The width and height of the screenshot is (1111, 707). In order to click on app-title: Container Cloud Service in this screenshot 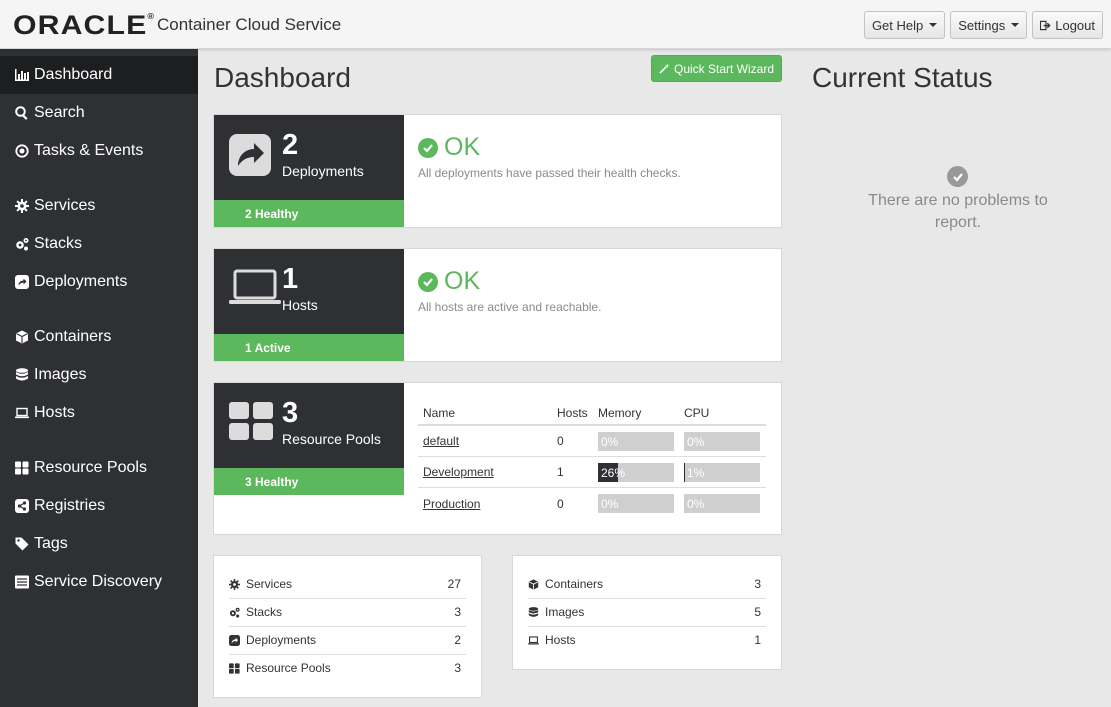, I will do `click(249, 24)`.